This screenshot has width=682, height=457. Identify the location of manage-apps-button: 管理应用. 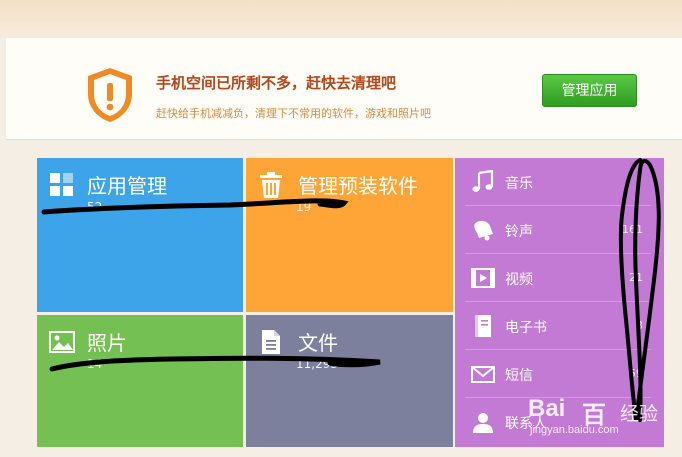
(589, 90).